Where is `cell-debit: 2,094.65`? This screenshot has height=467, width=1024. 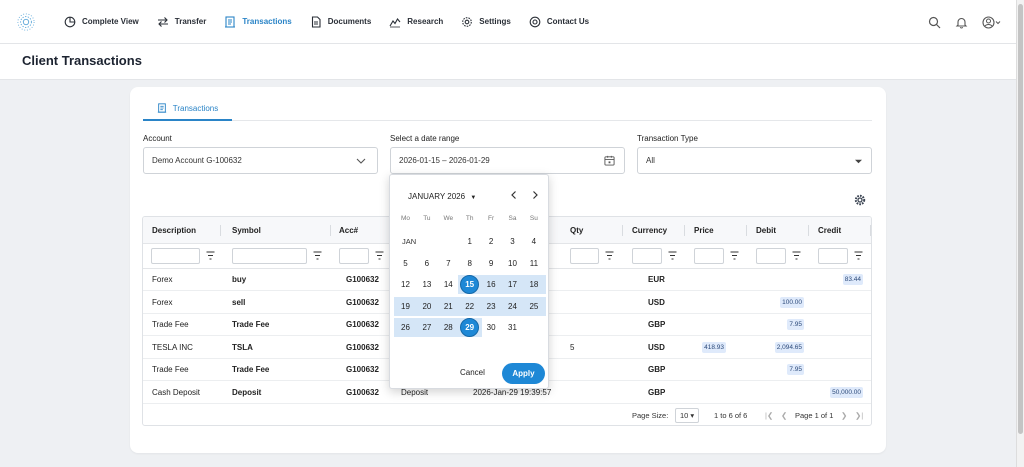
cell-debit: 2,094.65 is located at coordinates (789, 347).